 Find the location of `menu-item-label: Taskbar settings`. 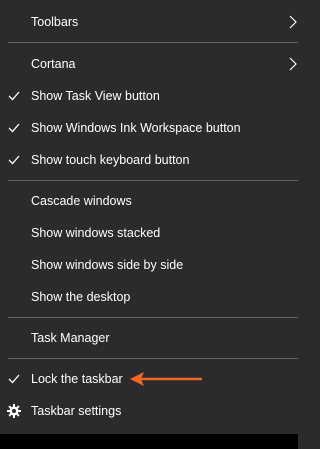

menu-item-label: Taskbar settings is located at coordinates (76, 411).